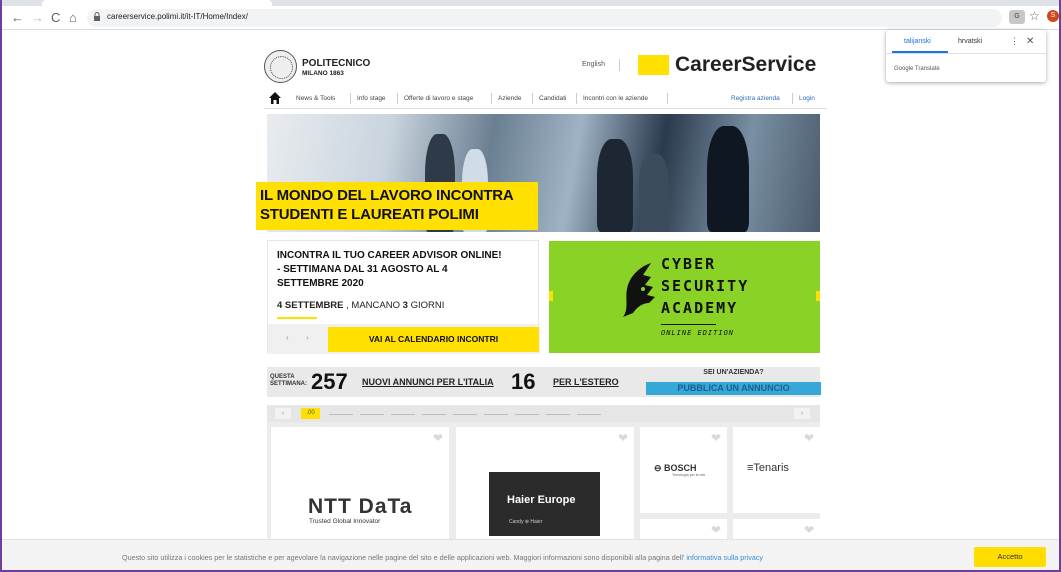  I want to click on bosch-tagline: Tecnologia per la vita, so click(688, 475).